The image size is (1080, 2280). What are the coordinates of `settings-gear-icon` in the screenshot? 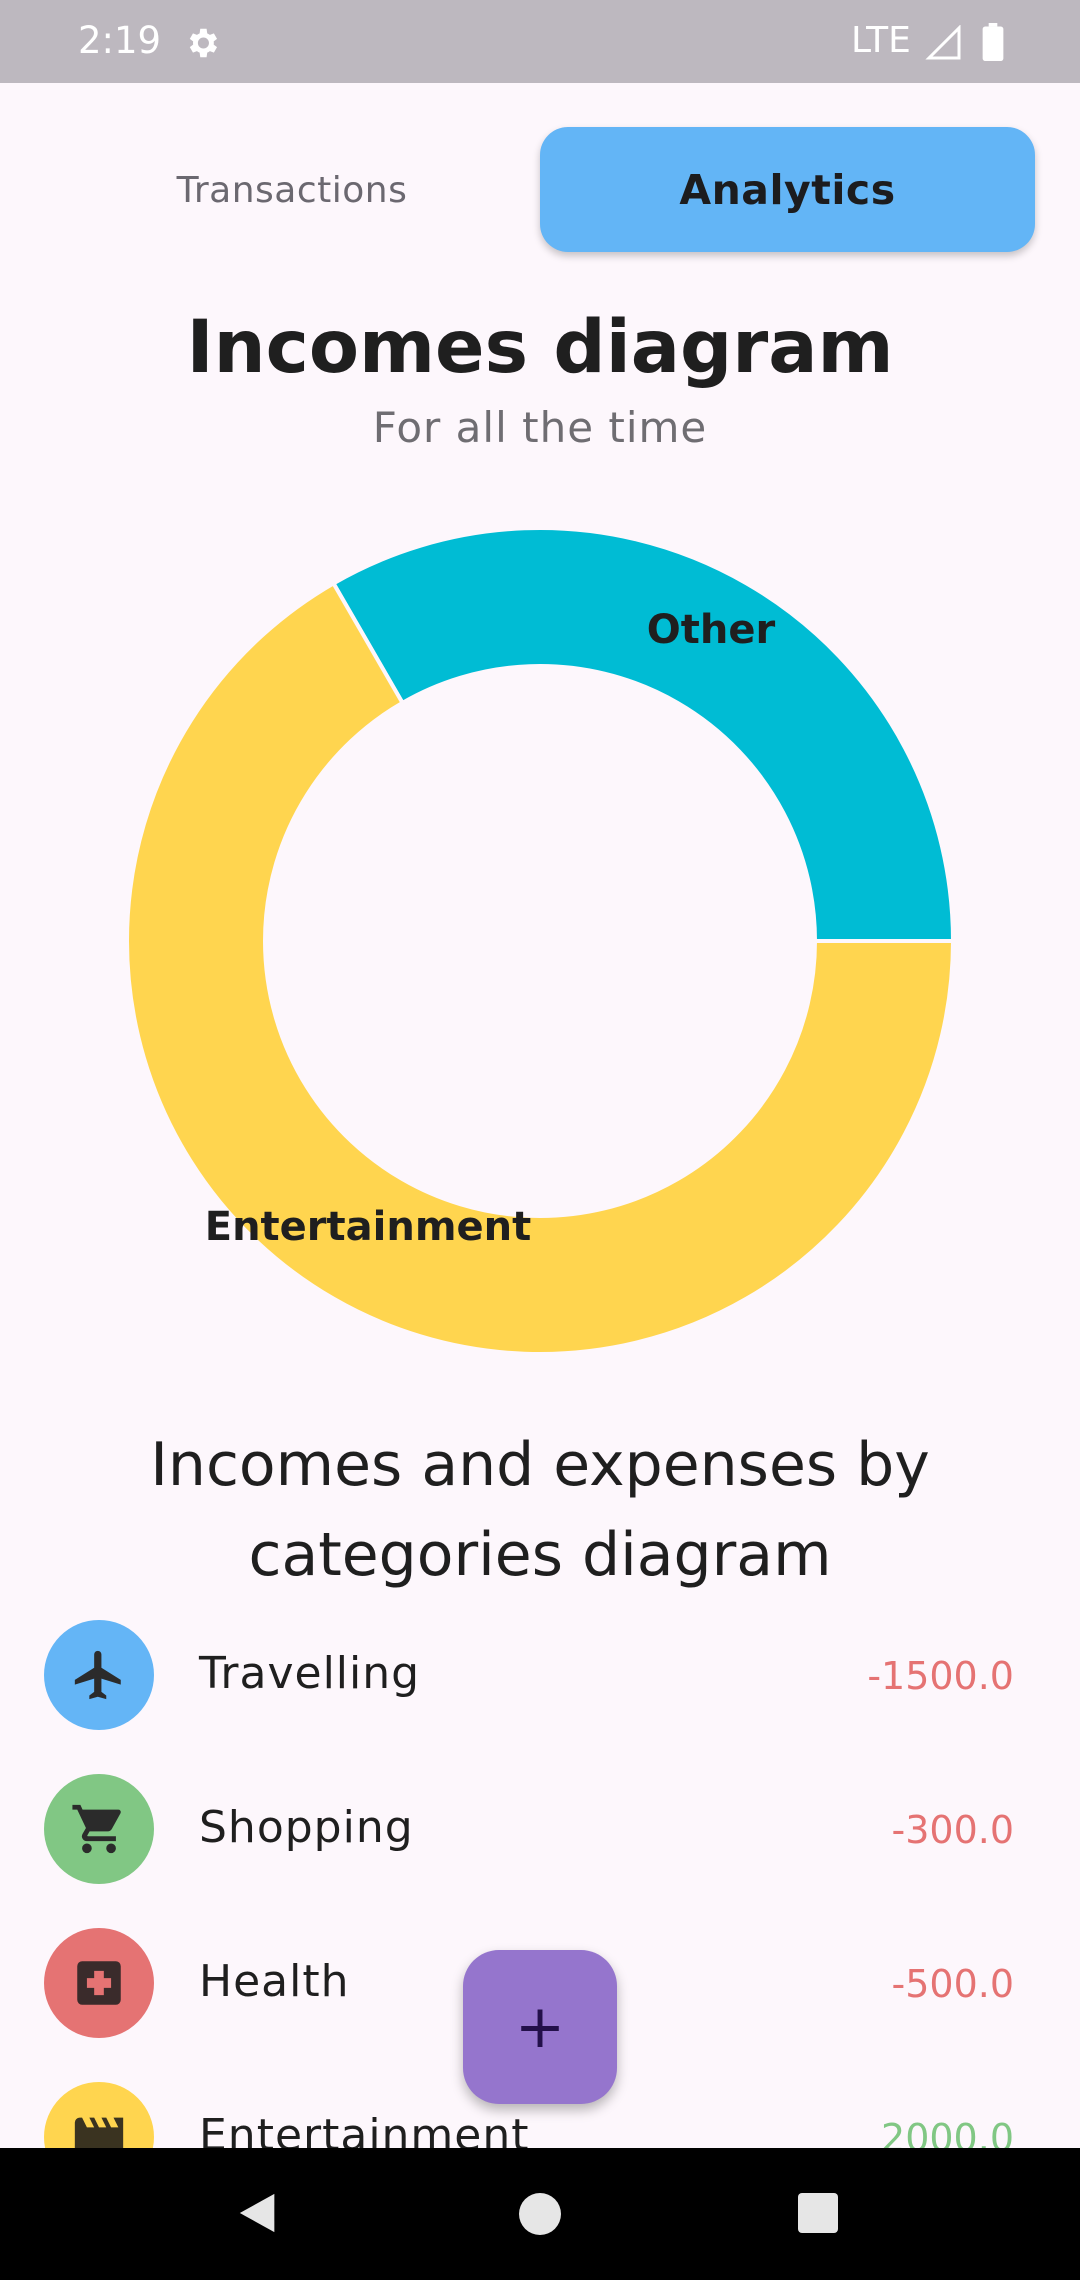 It's located at (203, 43).